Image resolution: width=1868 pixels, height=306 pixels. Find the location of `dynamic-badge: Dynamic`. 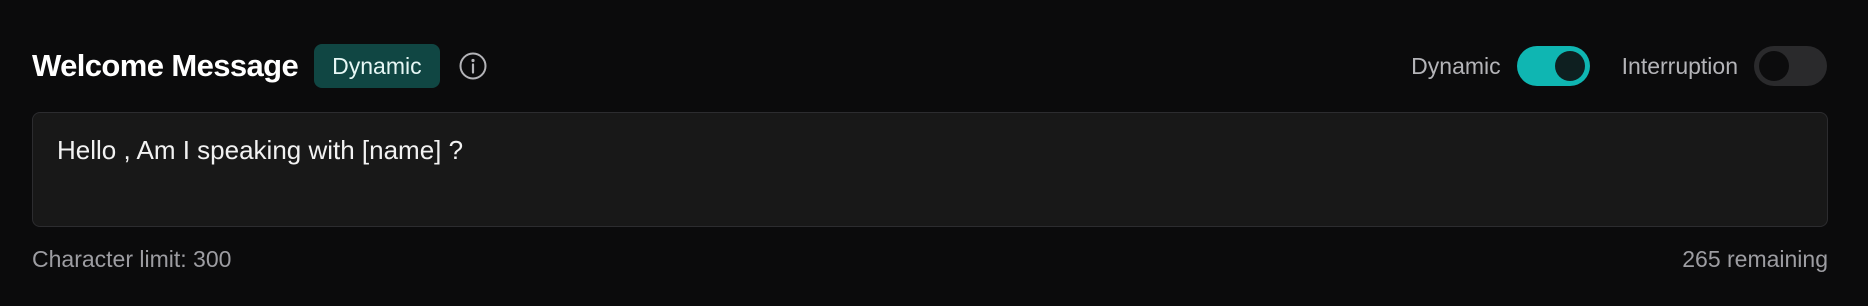

dynamic-badge: Dynamic is located at coordinates (377, 66).